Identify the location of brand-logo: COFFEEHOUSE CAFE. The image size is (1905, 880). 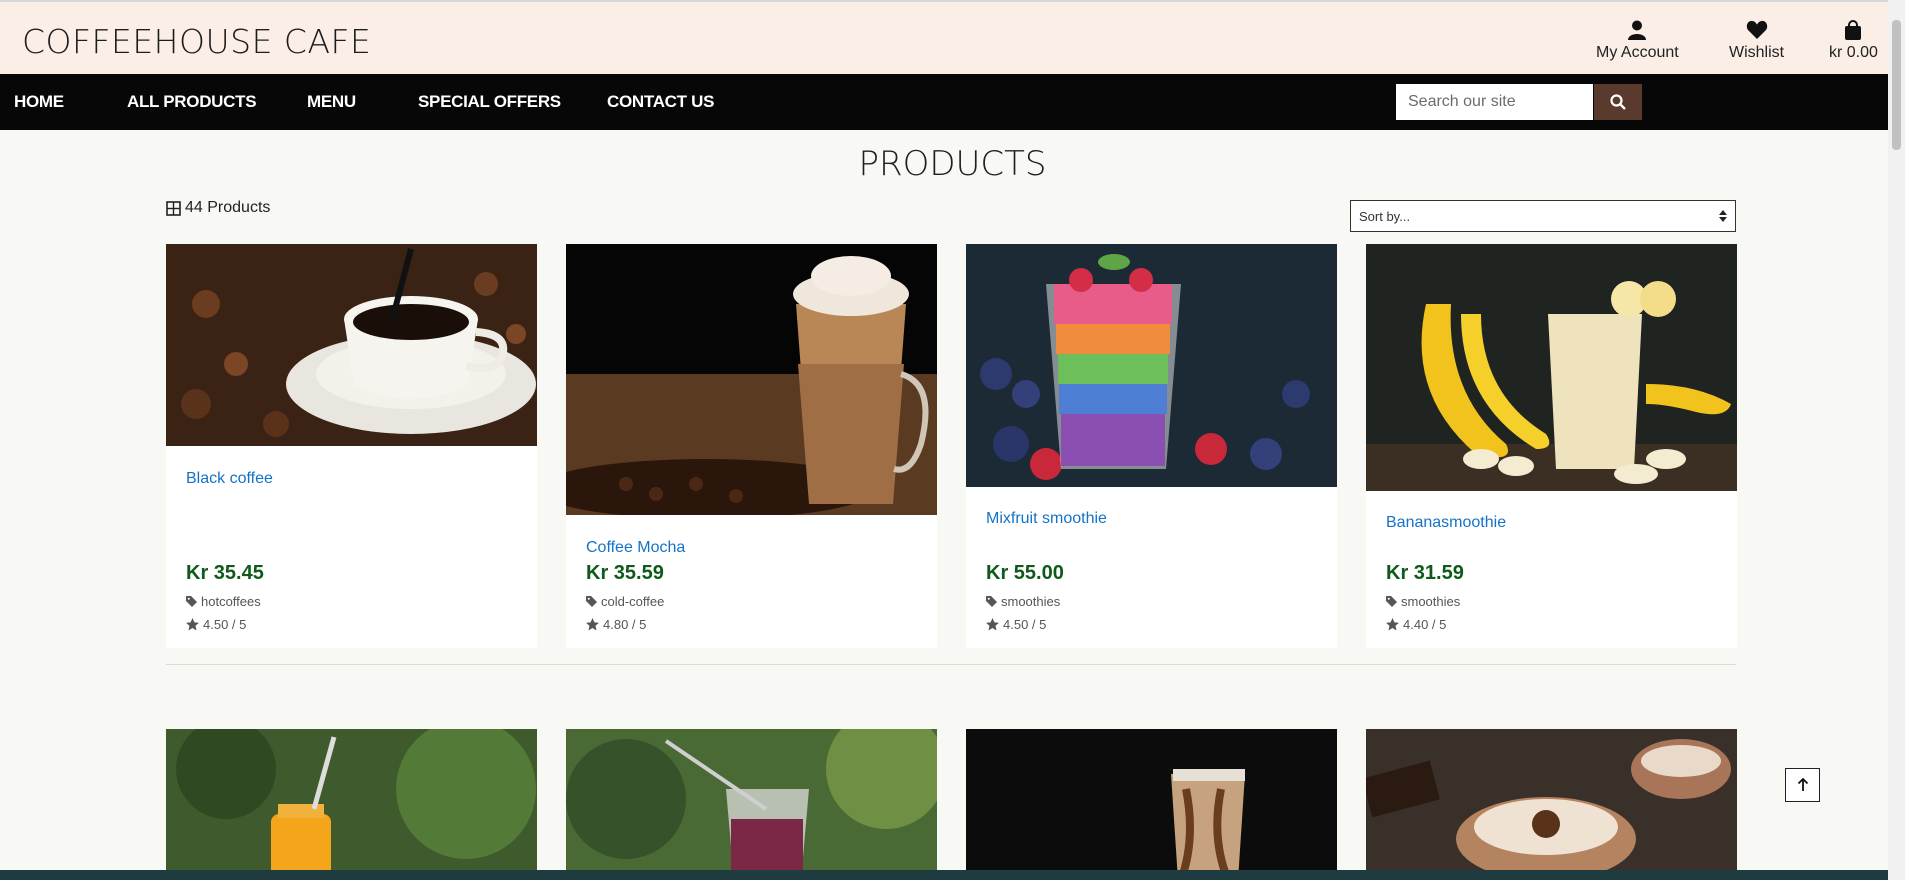
(196, 41).